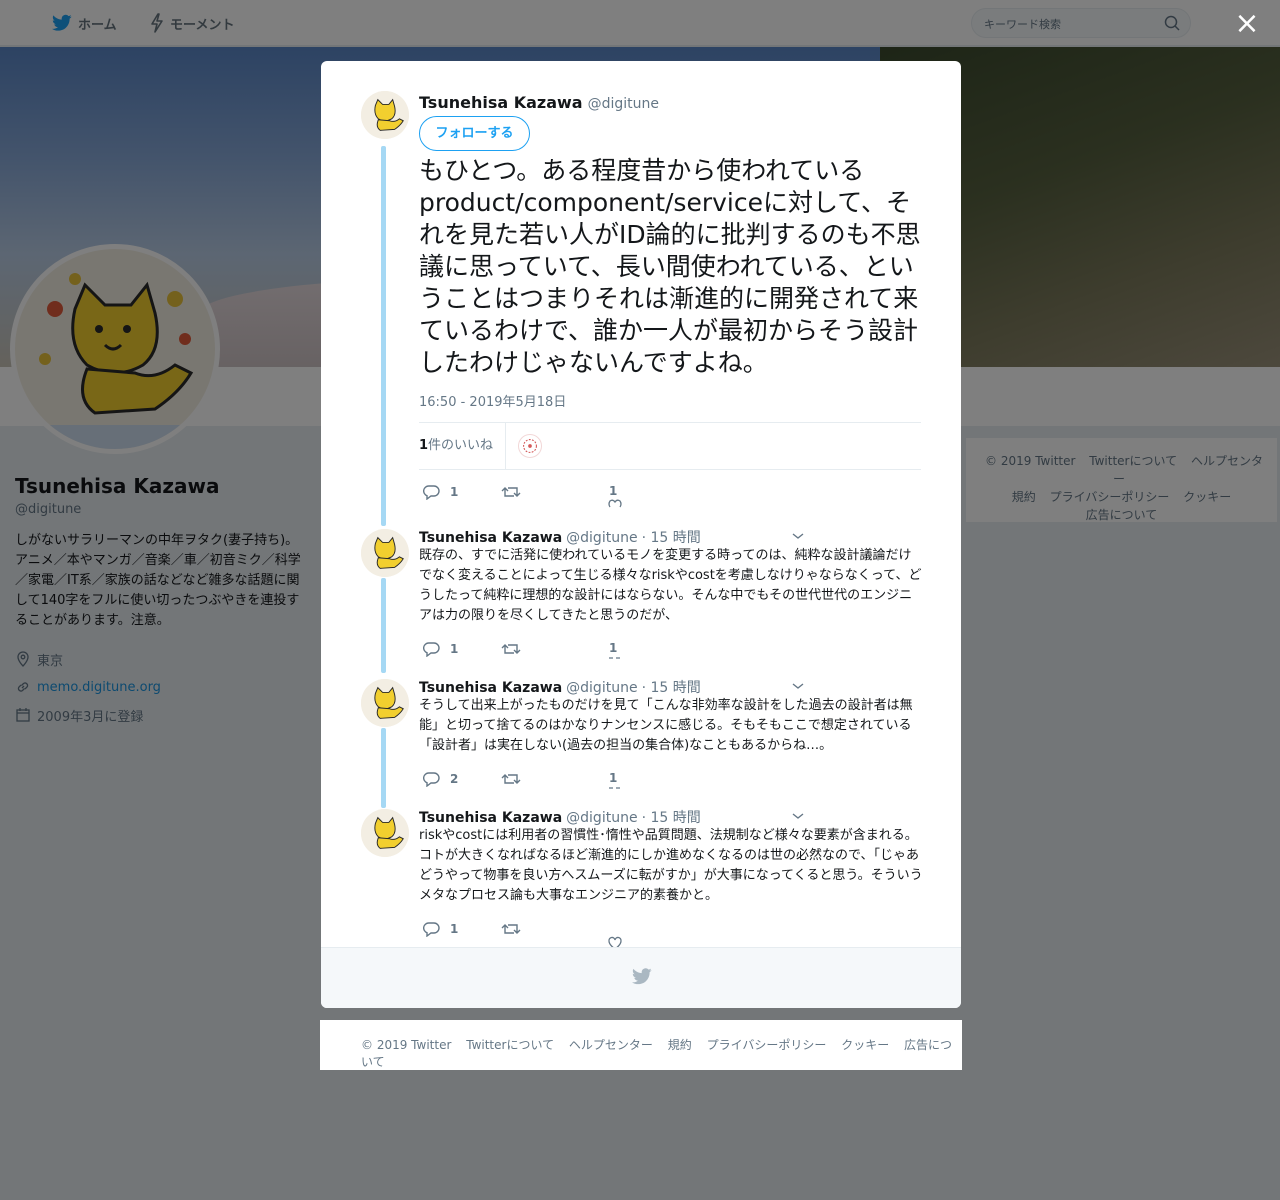 Image resolution: width=1280 pixels, height=1200 pixels. What do you see at coordinates (670, 653) in the screenshot?
I see `reply-actions: 1 1` at bounding box center [670, 653].